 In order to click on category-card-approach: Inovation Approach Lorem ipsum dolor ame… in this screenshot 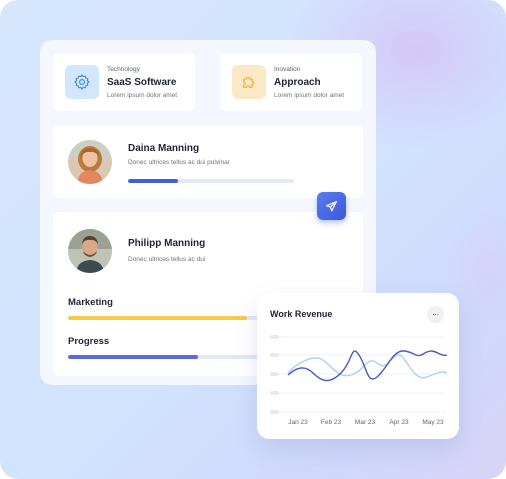, I will do `click(291, 82)`.